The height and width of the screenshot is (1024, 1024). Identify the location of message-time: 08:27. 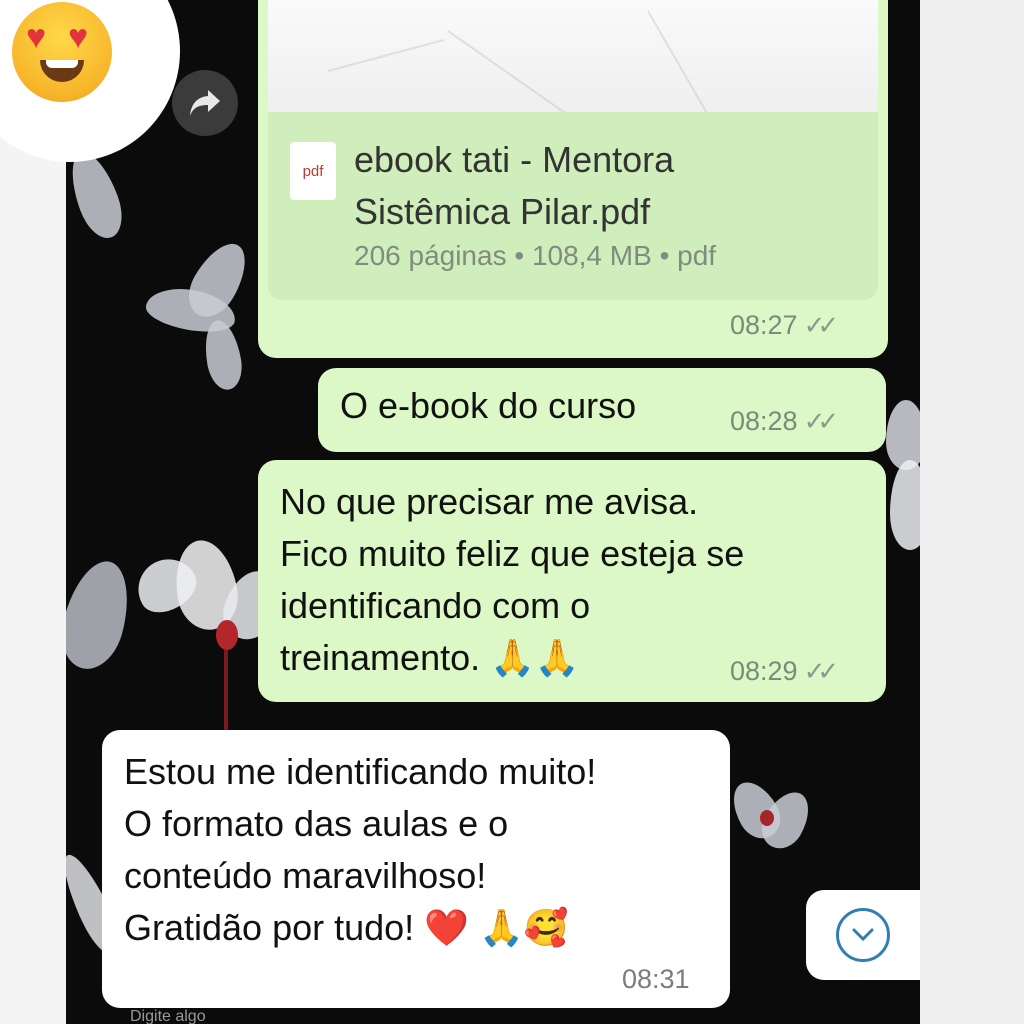
(764, 325).